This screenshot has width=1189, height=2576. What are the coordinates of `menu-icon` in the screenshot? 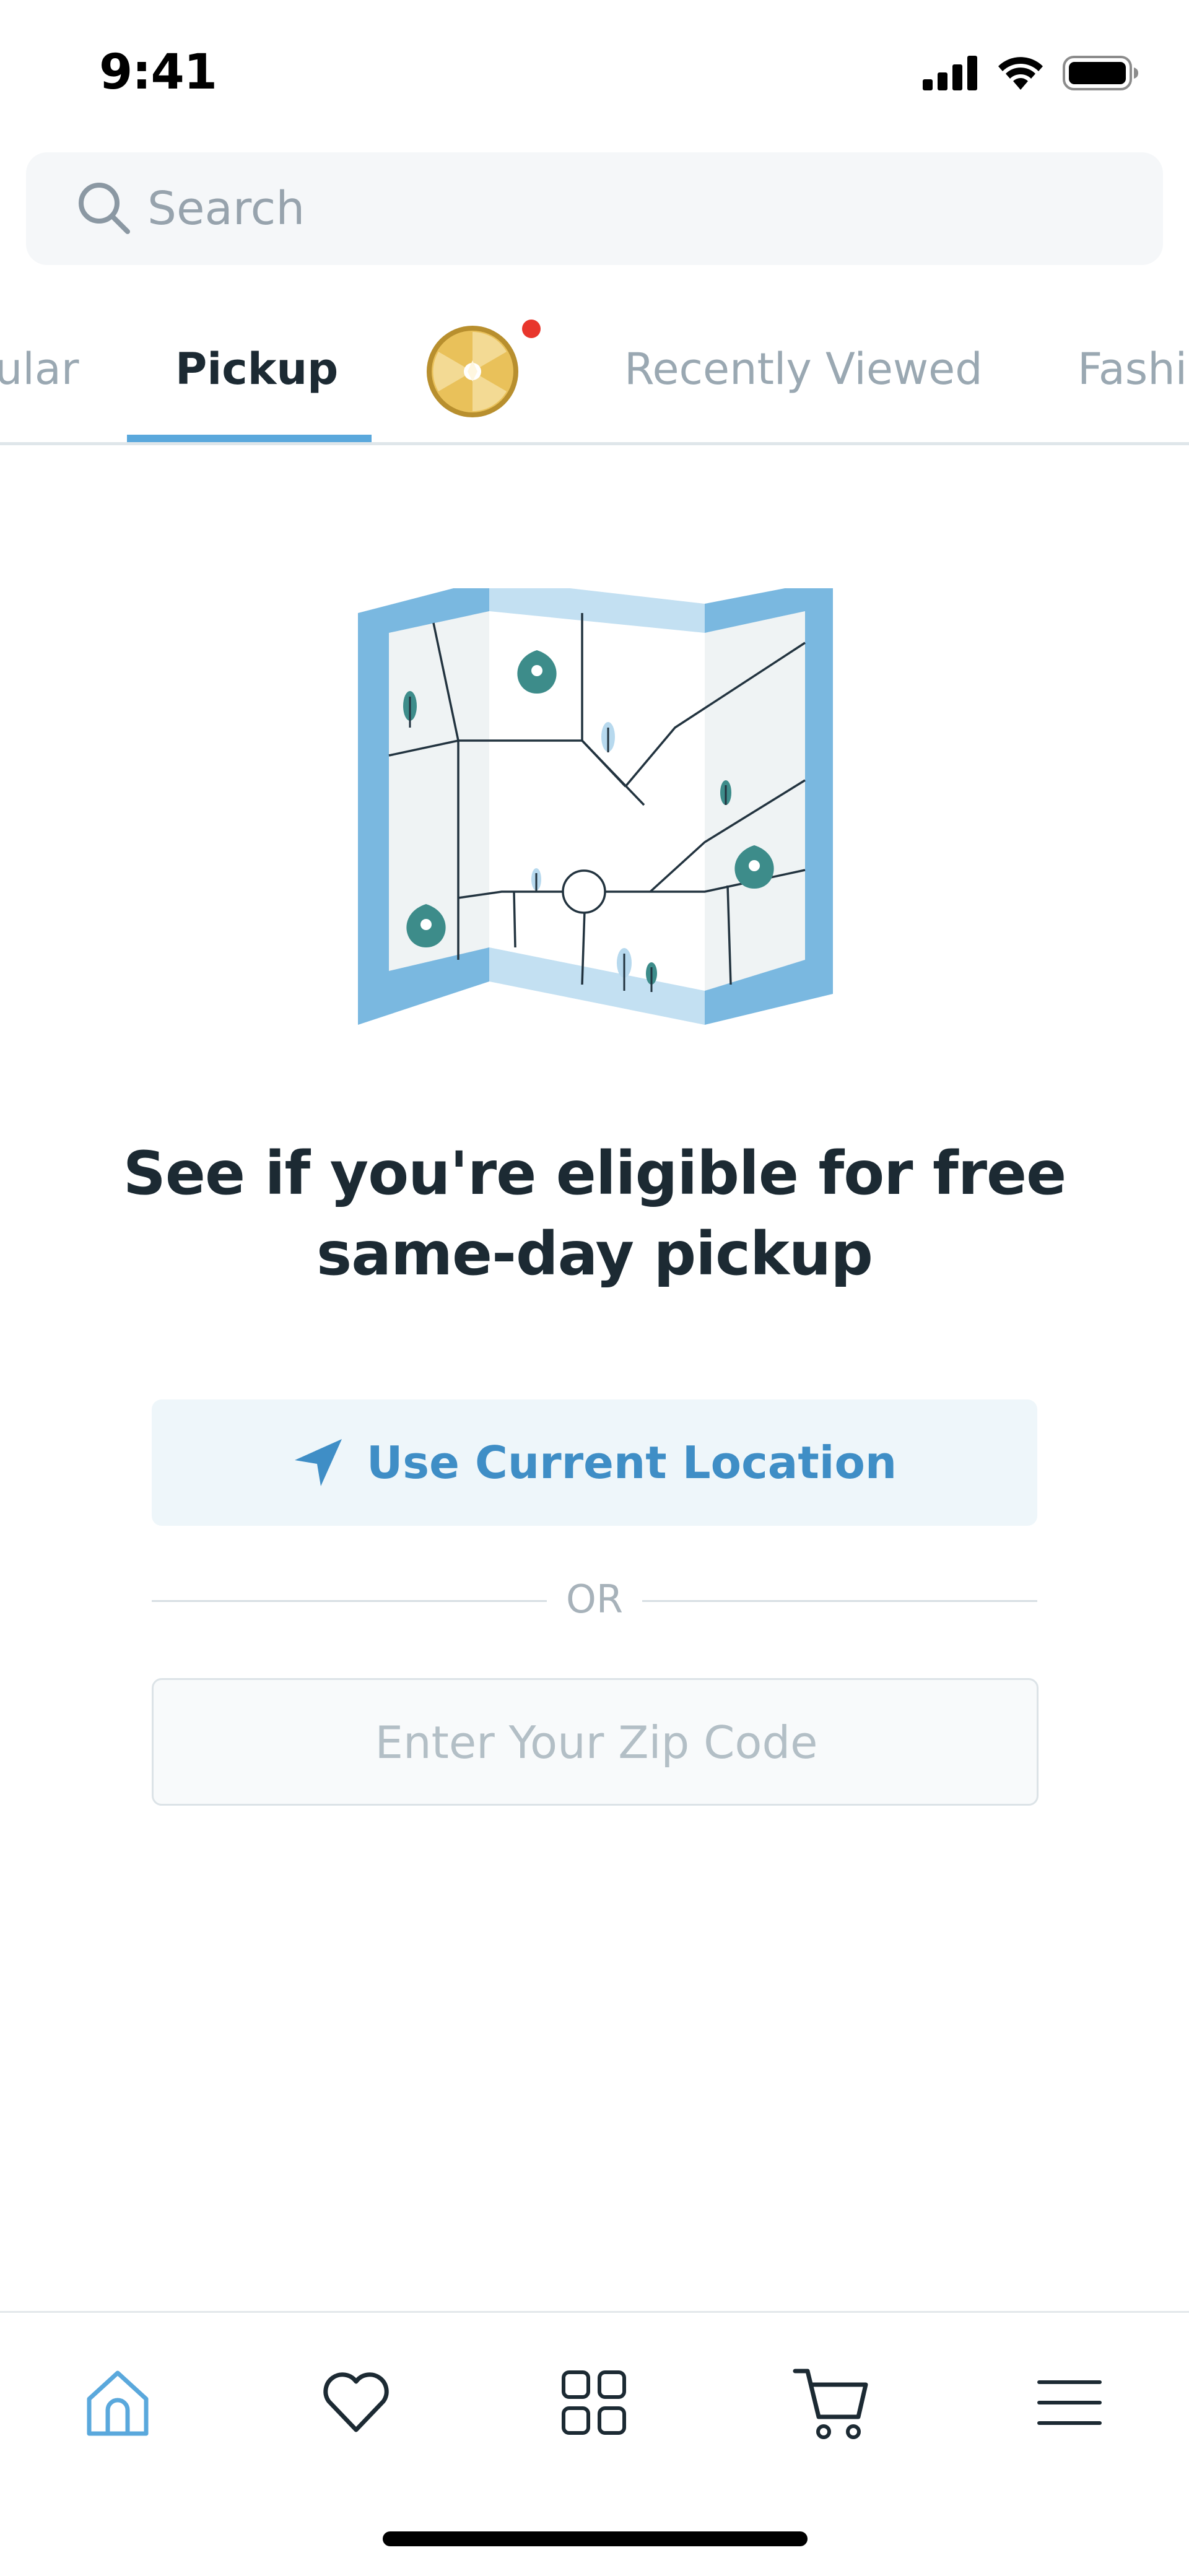 It's located at (1069, 2402).